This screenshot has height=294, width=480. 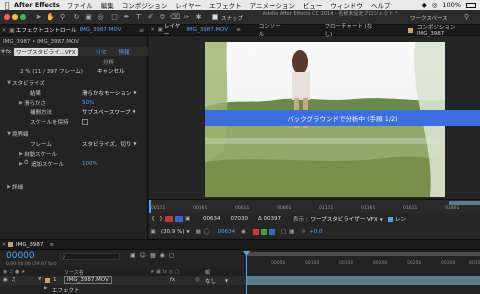 What do you see at coordinates (39, 279) in the screenshot?
I see `expand-layer-icon: ▼` at bounding box center [39, 279].